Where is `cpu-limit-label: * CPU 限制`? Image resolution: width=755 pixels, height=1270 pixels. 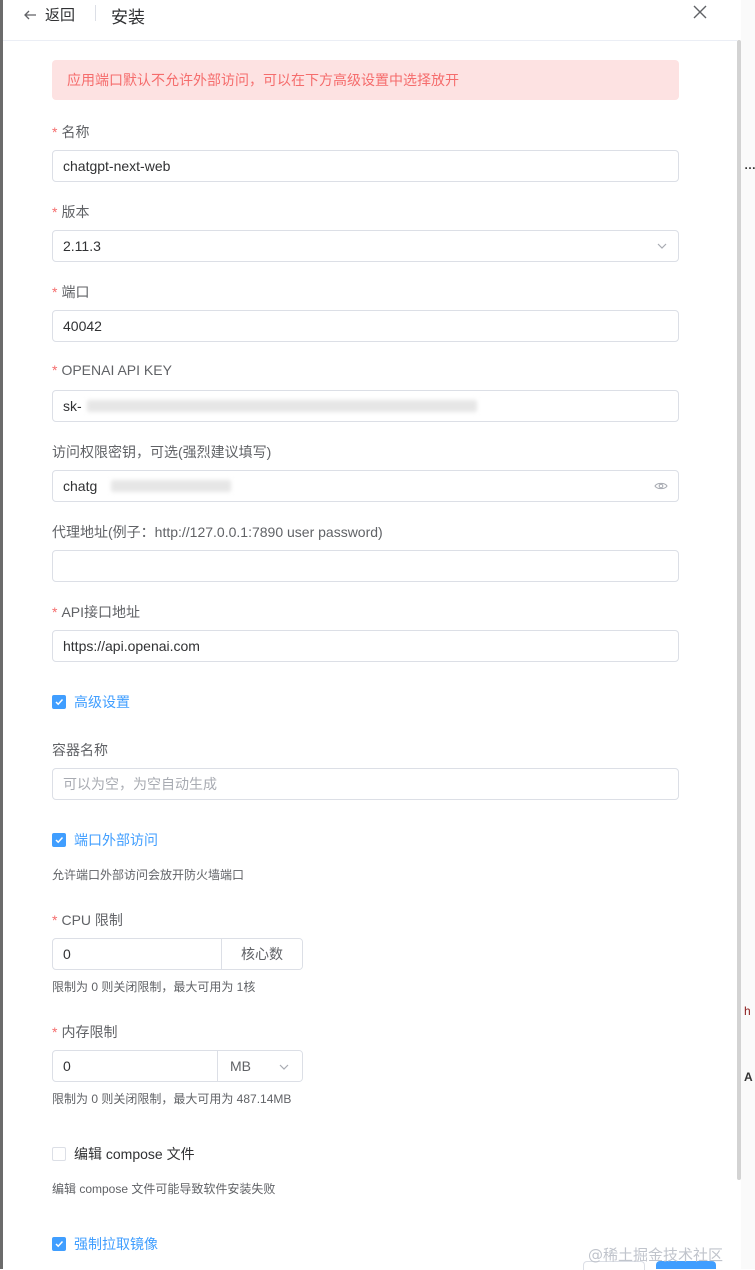
cpu-limit-label: * CPU 限制 is located at coordinates (87, 920).